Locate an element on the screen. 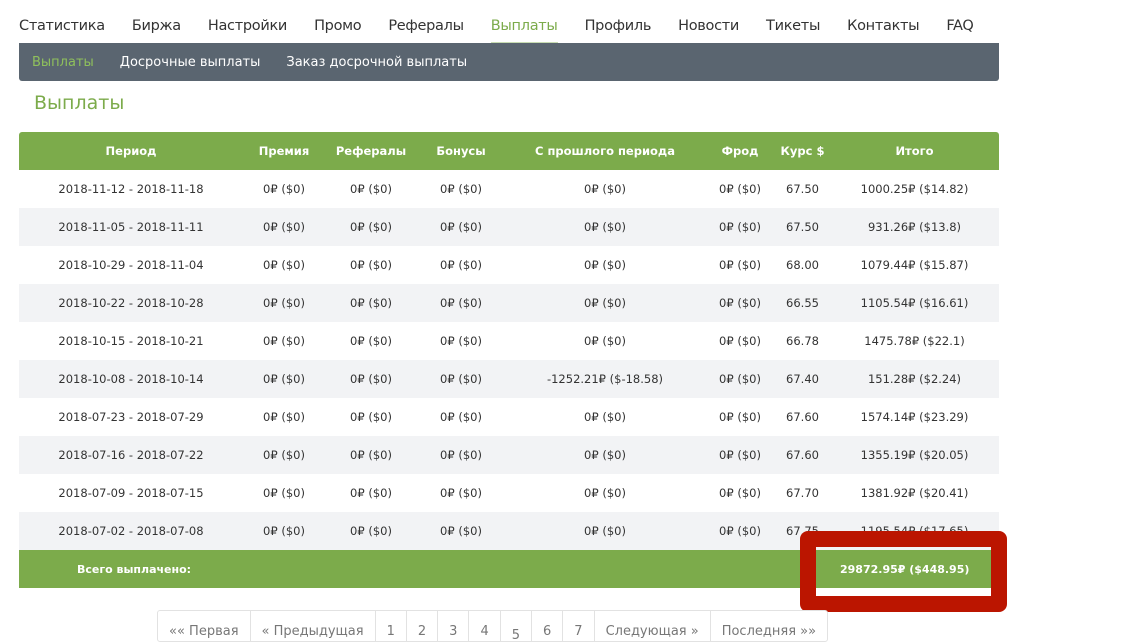  column-header: Бонусы is located at coordinates (461, 151).